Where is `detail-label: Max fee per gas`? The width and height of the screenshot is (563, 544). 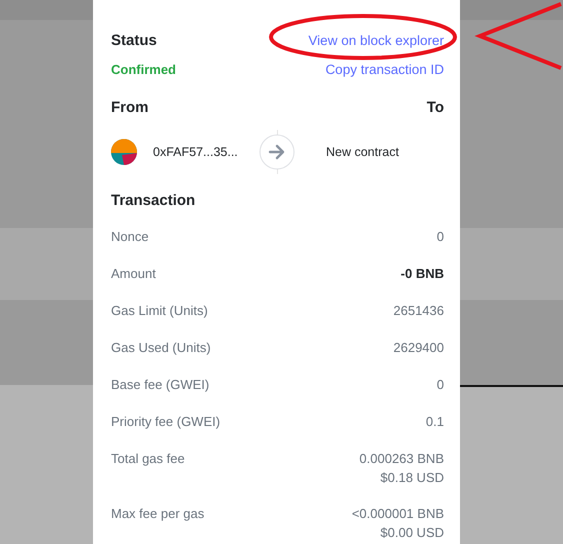
detail-label: Max fee per gas is located at coordinates (157, 514).